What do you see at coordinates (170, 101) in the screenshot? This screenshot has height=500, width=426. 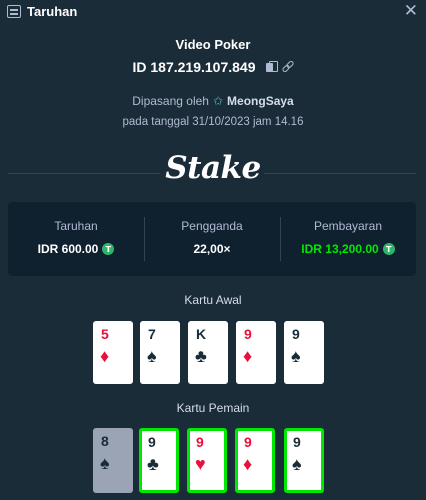 I see `placed-by-label: Dipasang oleh` at bounding box center [170, 101].